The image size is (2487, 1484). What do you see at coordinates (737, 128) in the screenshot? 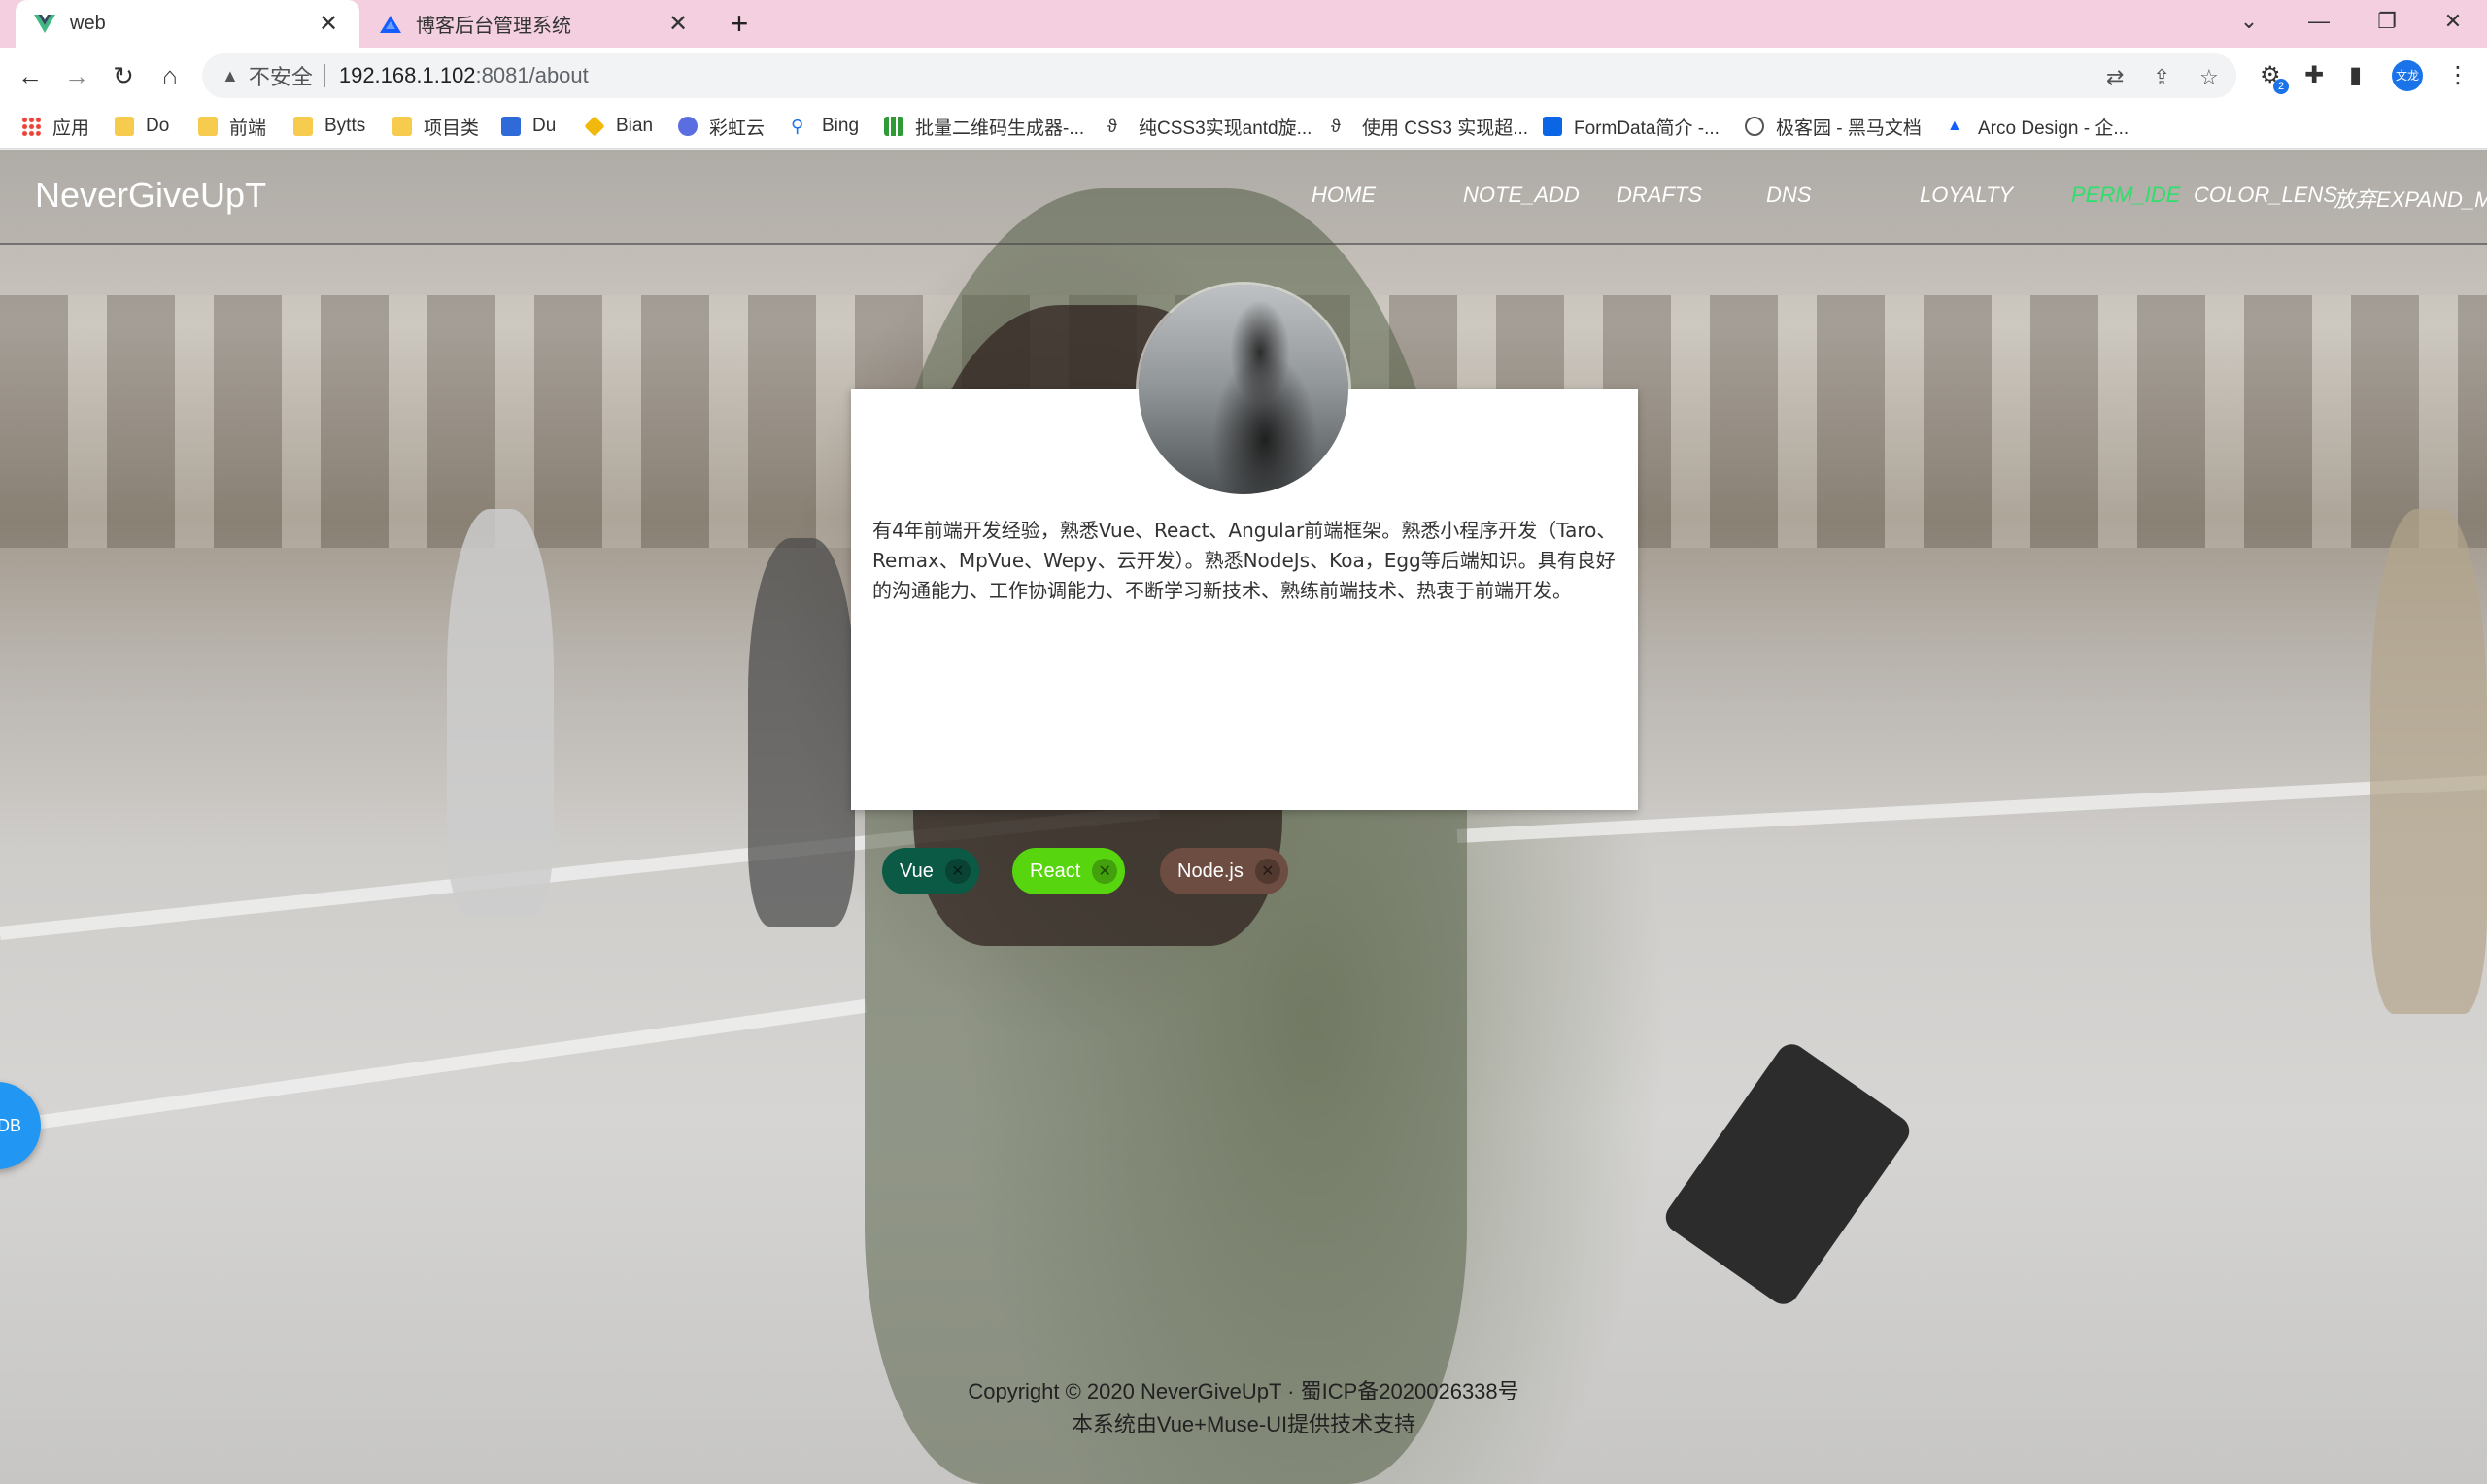
I see `bookmark-label: 彩虹云` at bounding box center [737, 128].